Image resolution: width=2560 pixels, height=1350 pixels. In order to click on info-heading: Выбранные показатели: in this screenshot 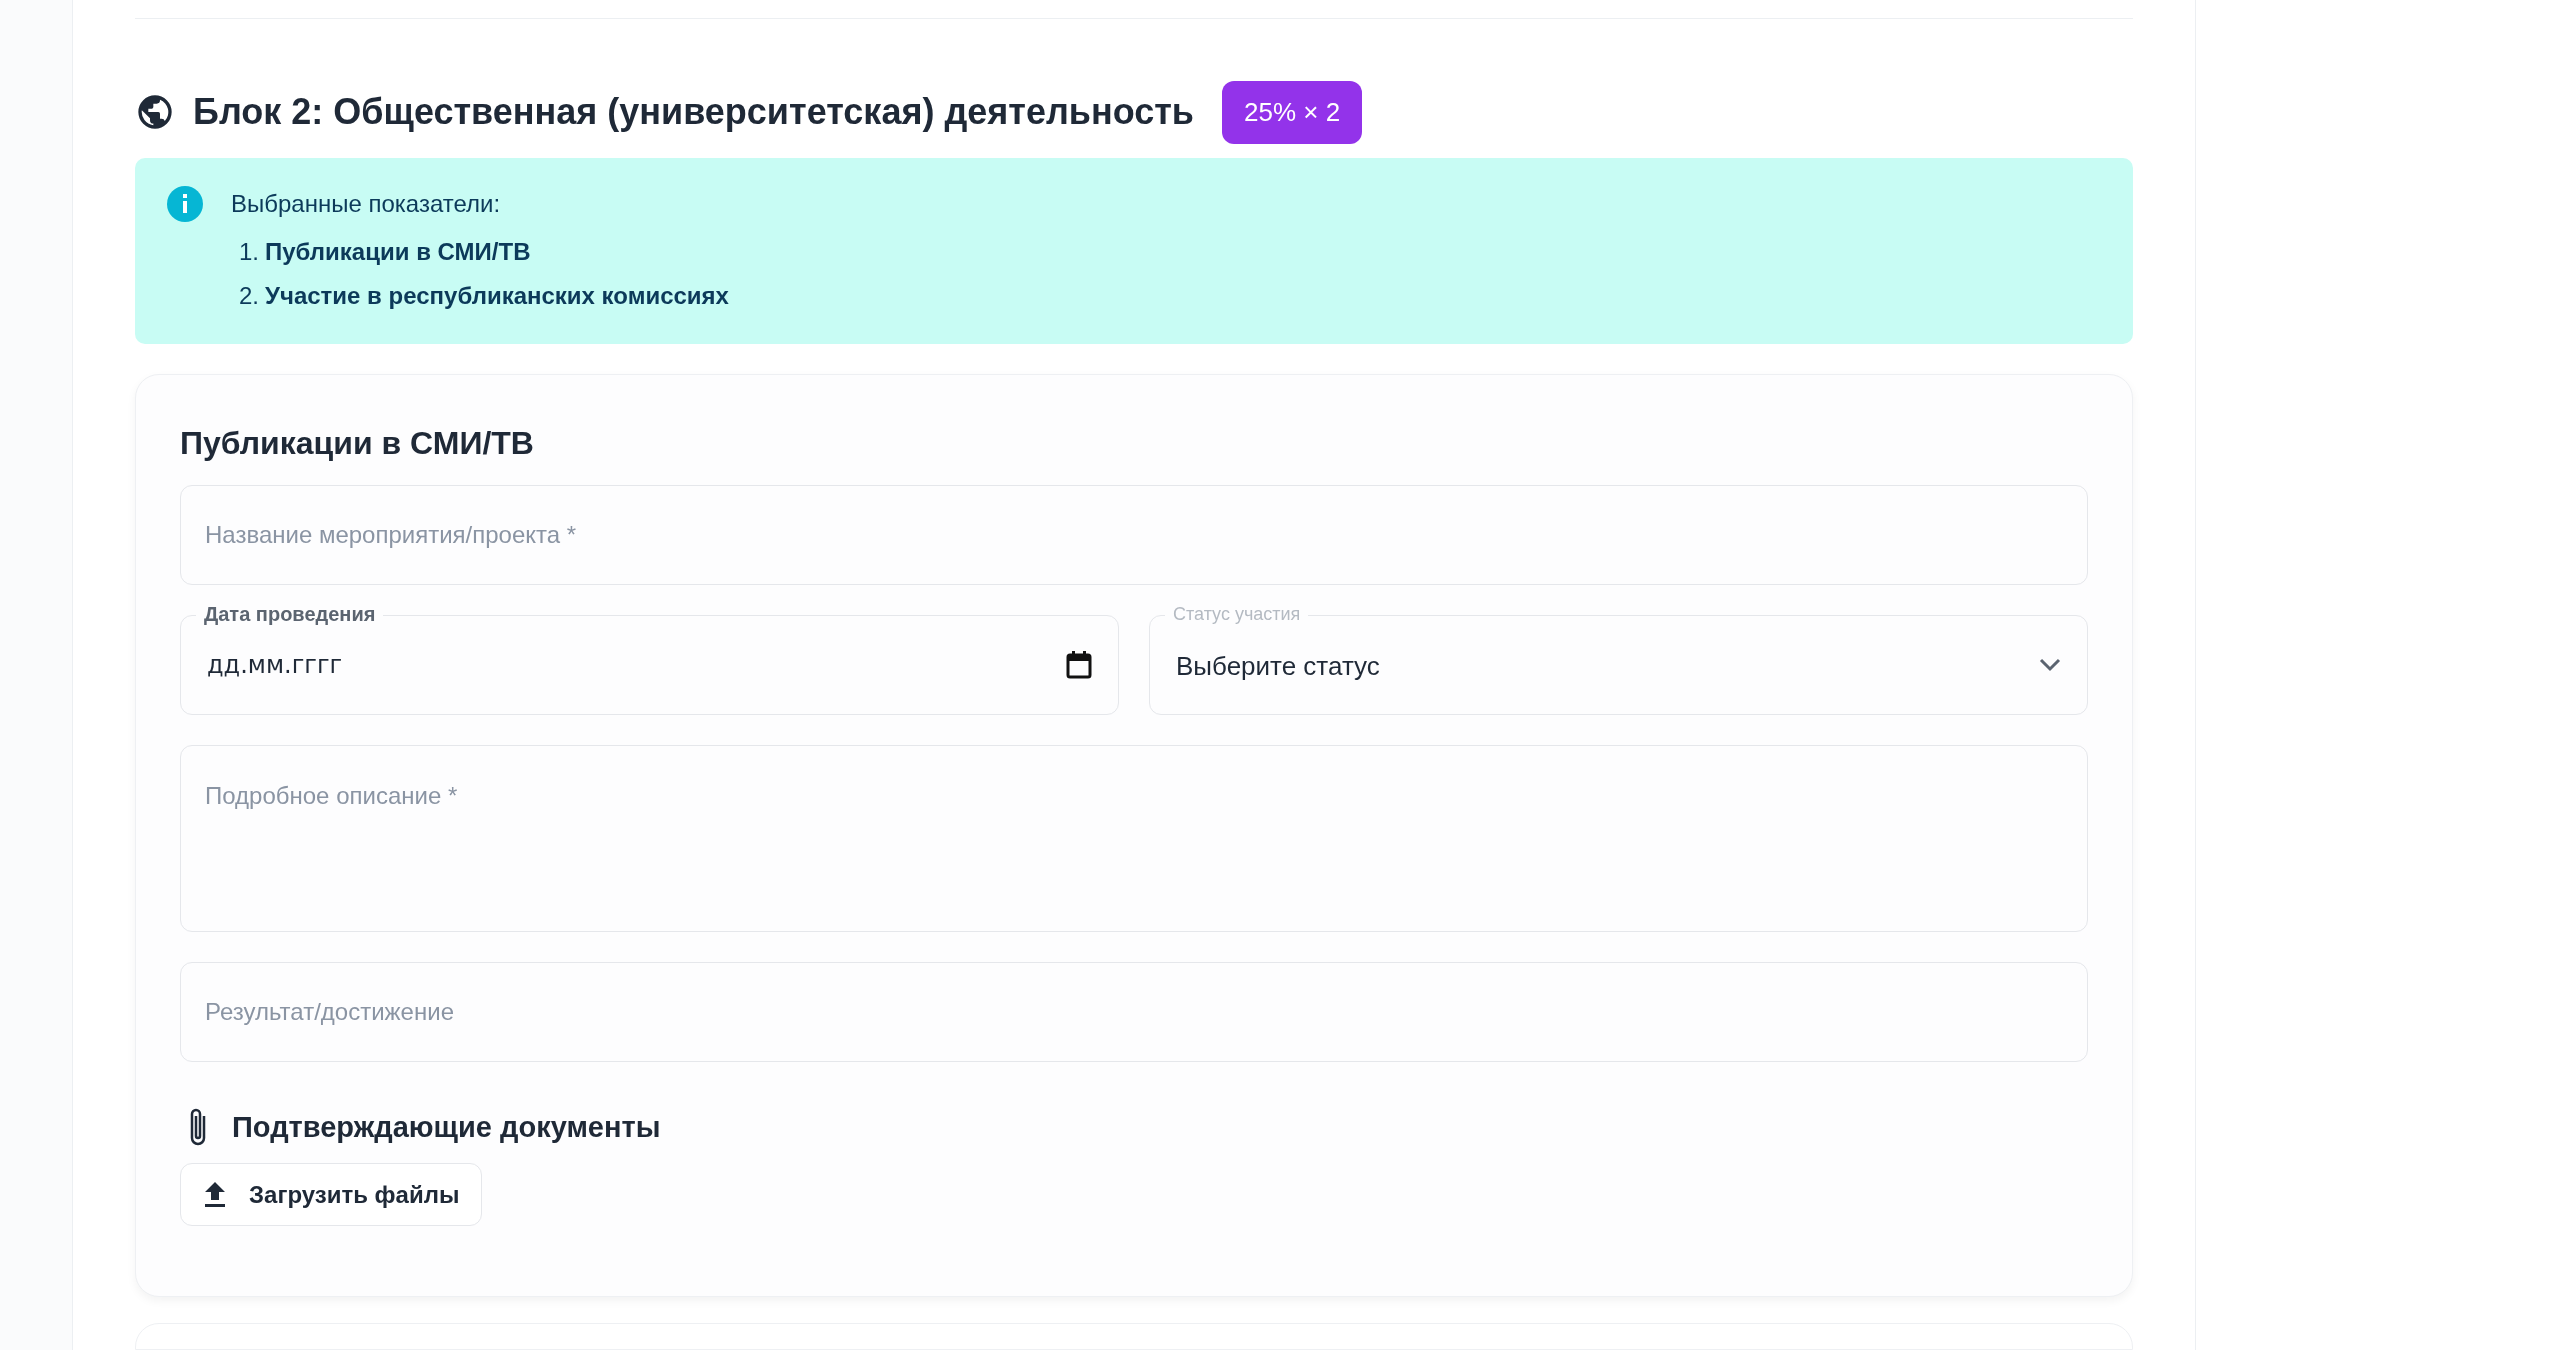, I will do `click(366, 203)`.